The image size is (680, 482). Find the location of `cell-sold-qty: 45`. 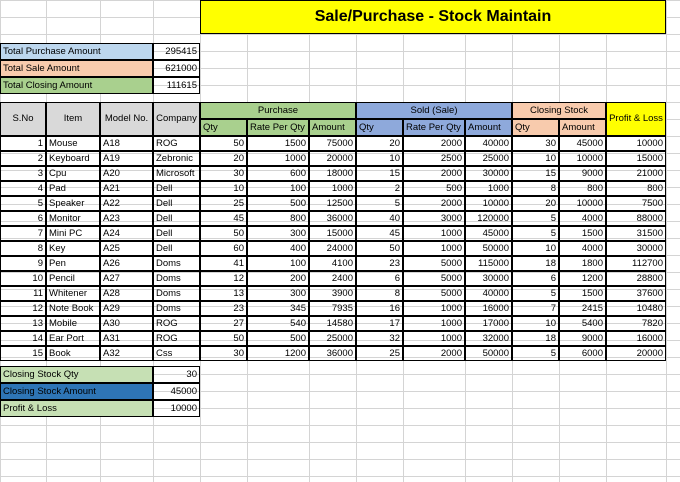

cell-sold-qty: 45 is located at coordinates (379, 233).